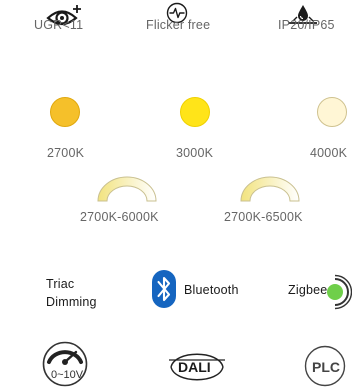 The width and height of the screenshot is (364, 389). Describe the element at coordinates (164, 289) in the screenshot. I see `bluetooth-icon` at that location.